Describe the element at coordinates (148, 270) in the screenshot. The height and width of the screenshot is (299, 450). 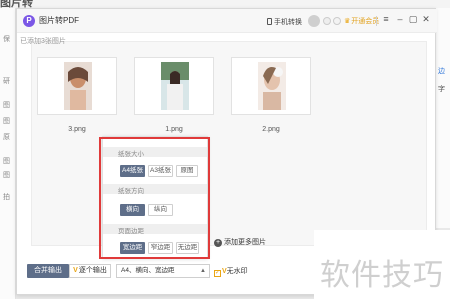
I see `page-settings-value: A4、横向、宽边距` at that location.